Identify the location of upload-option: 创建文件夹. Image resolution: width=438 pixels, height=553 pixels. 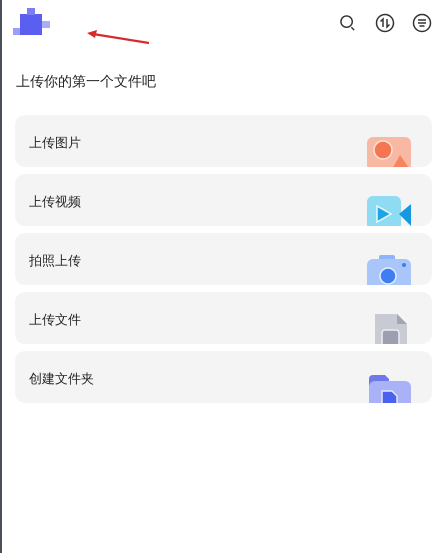
(223, 377).